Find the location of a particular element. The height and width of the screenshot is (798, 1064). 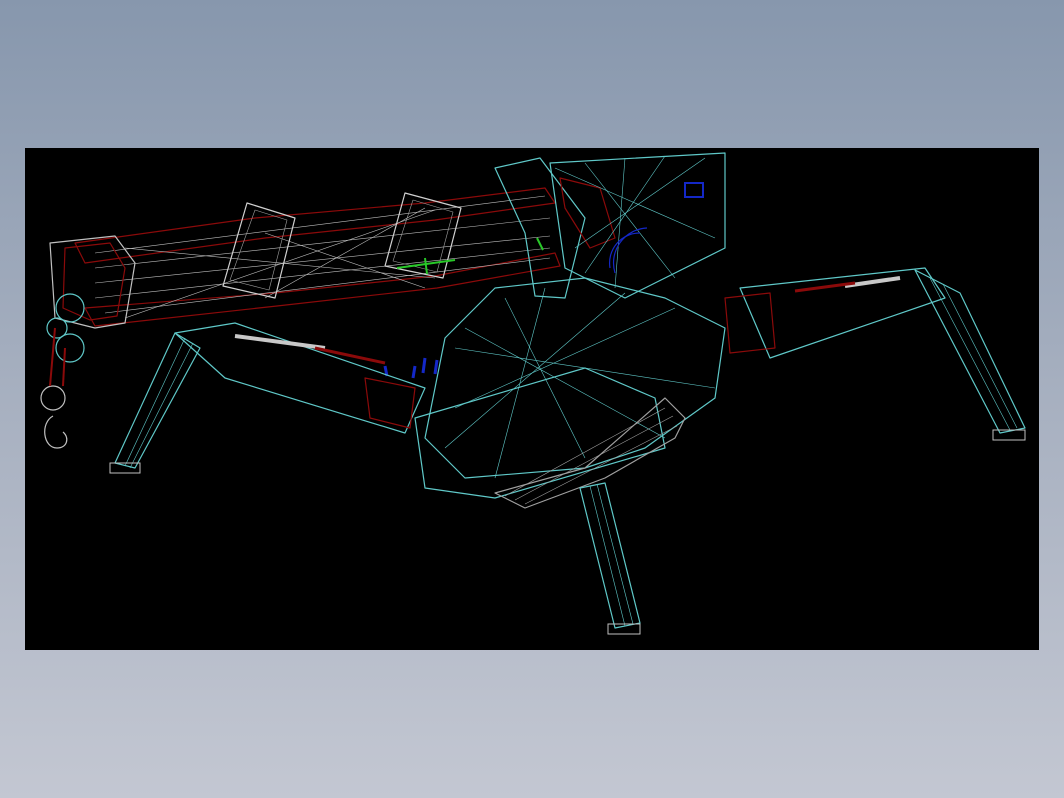

crawler-track is located at coordinates (590, 453).